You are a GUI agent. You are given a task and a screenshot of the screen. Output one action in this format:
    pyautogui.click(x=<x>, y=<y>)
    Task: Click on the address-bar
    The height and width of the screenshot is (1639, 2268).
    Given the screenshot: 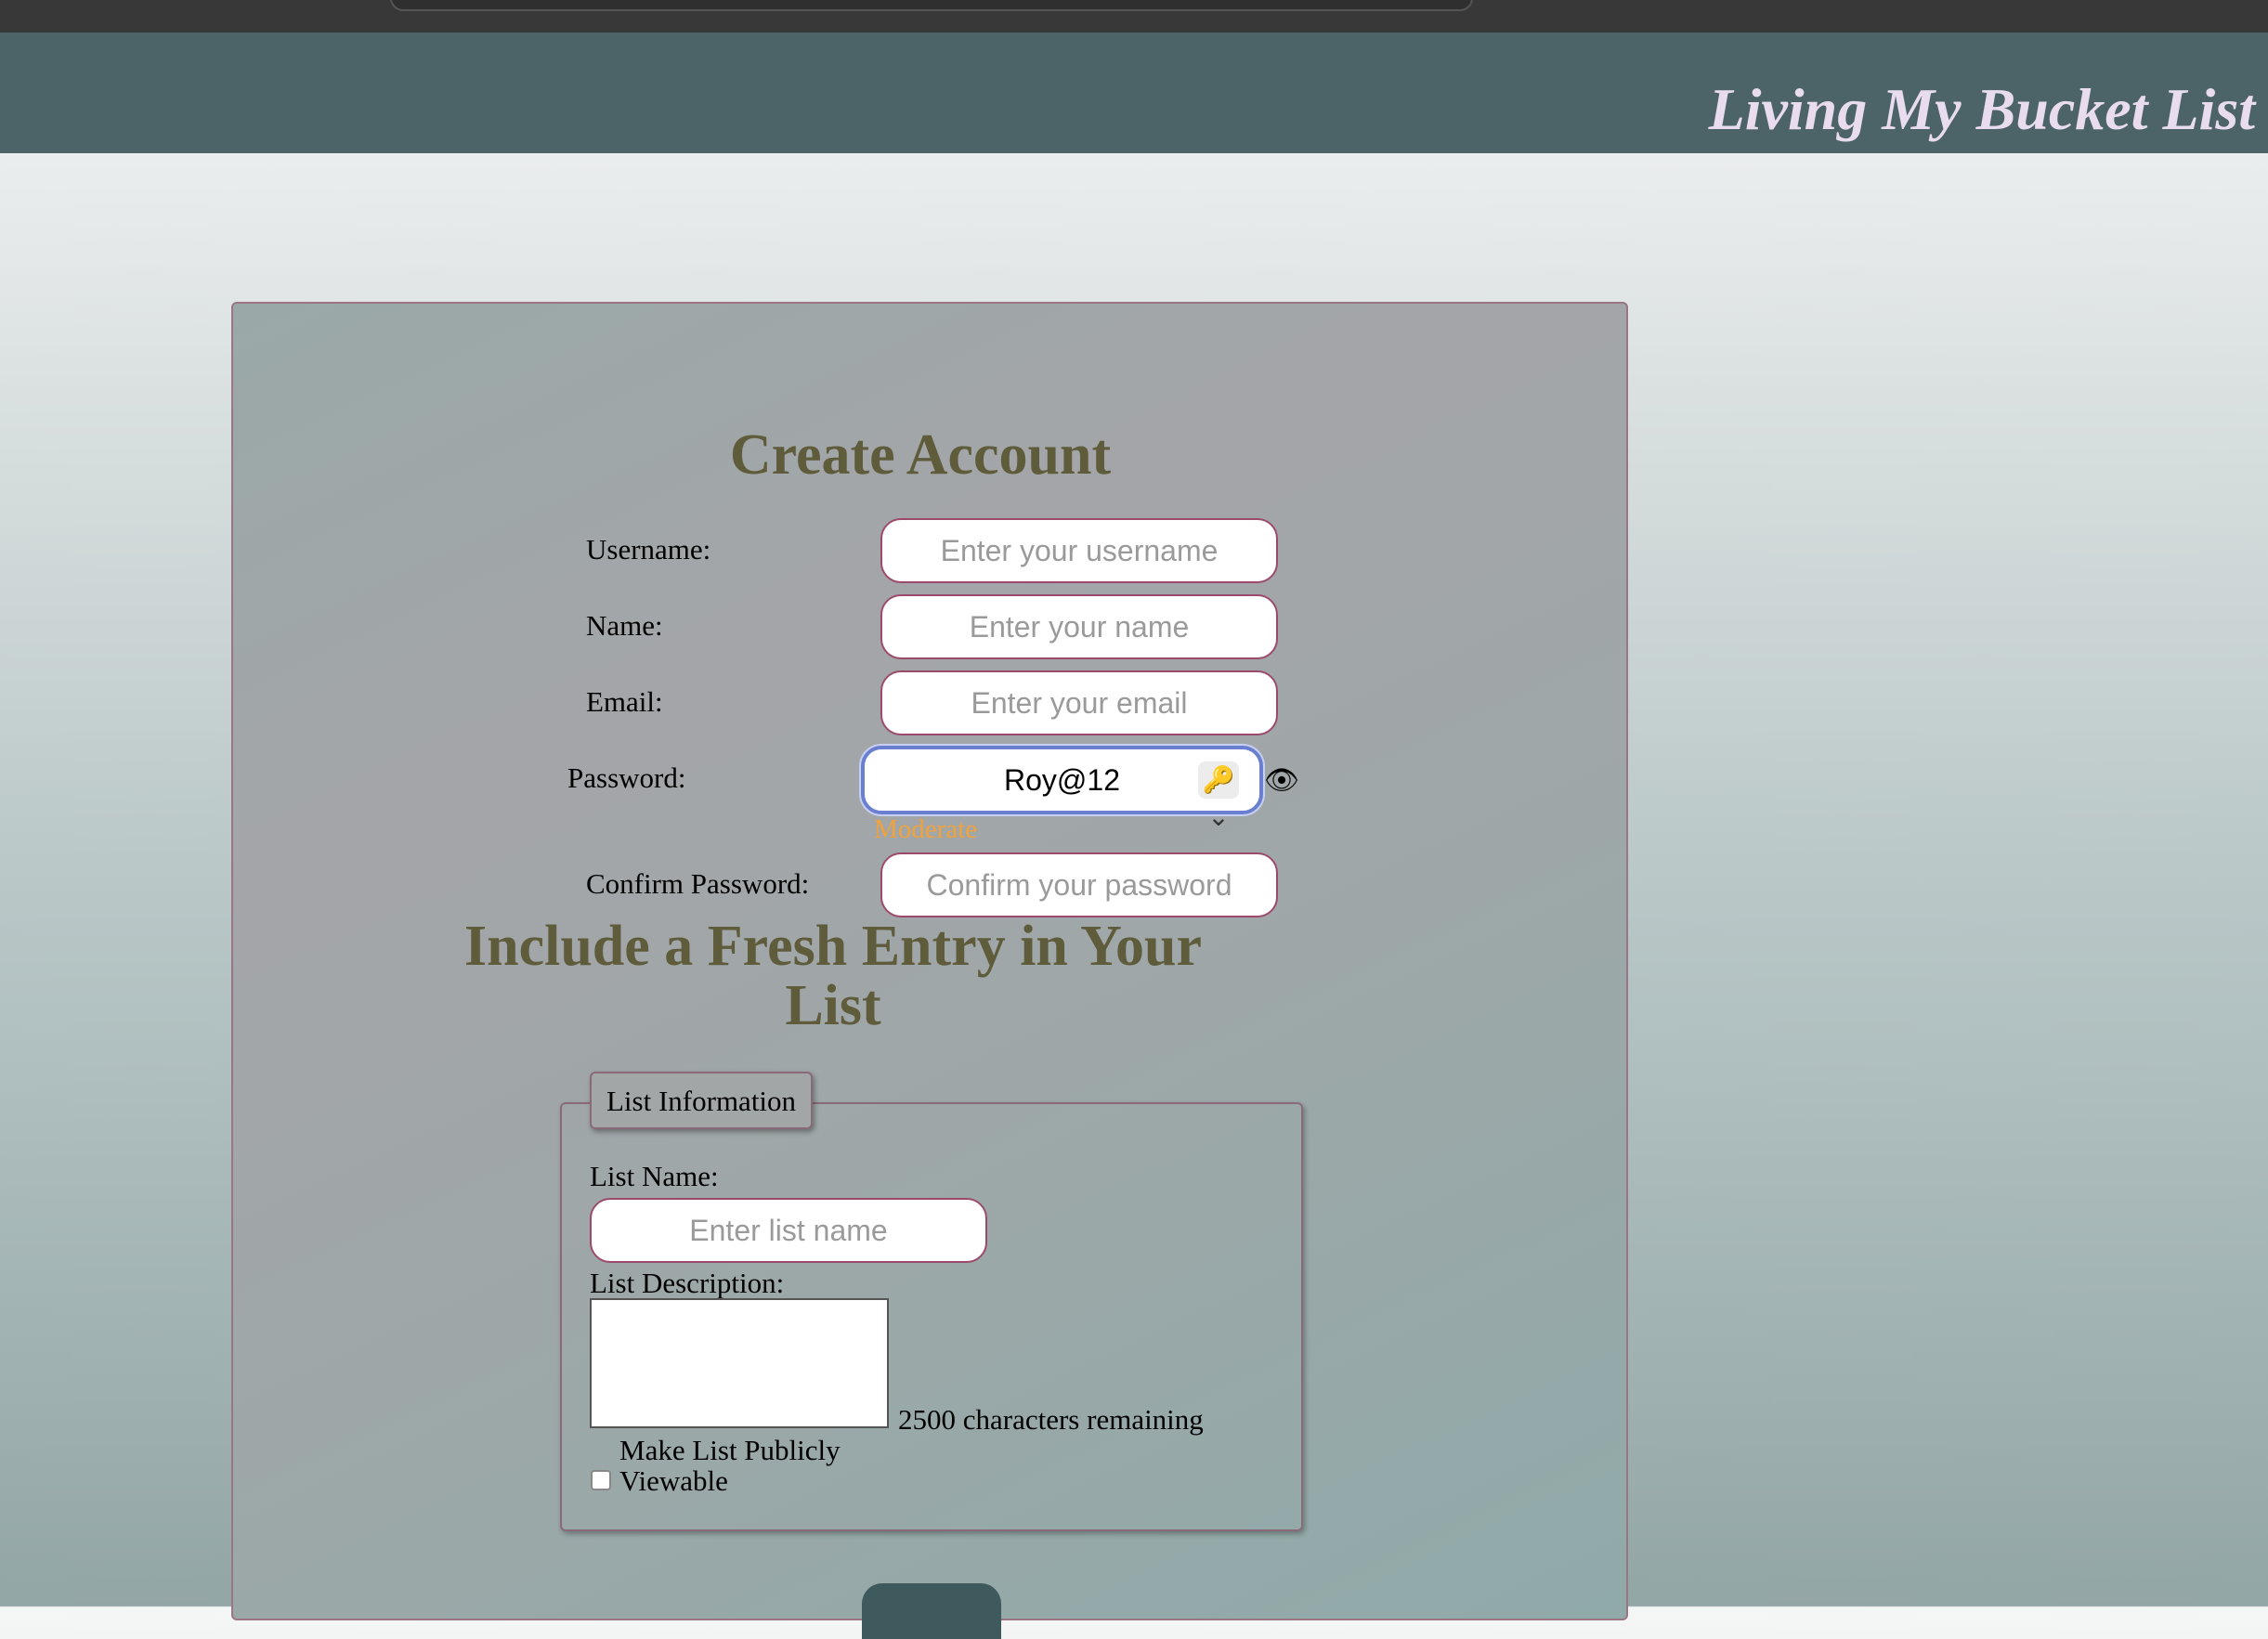 What is the action you would take?
    pyautogui.click(x=932, y=5)
    